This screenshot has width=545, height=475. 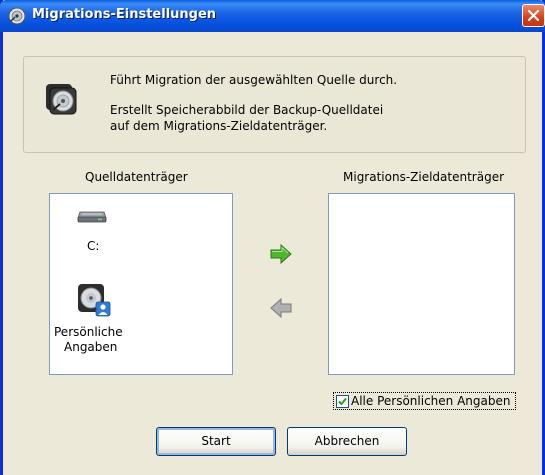 What do you see at coordinates (136, 177) in the screenshot?
I see `source-list-label: Quelldatenträger` at bounding box center [136, 177].